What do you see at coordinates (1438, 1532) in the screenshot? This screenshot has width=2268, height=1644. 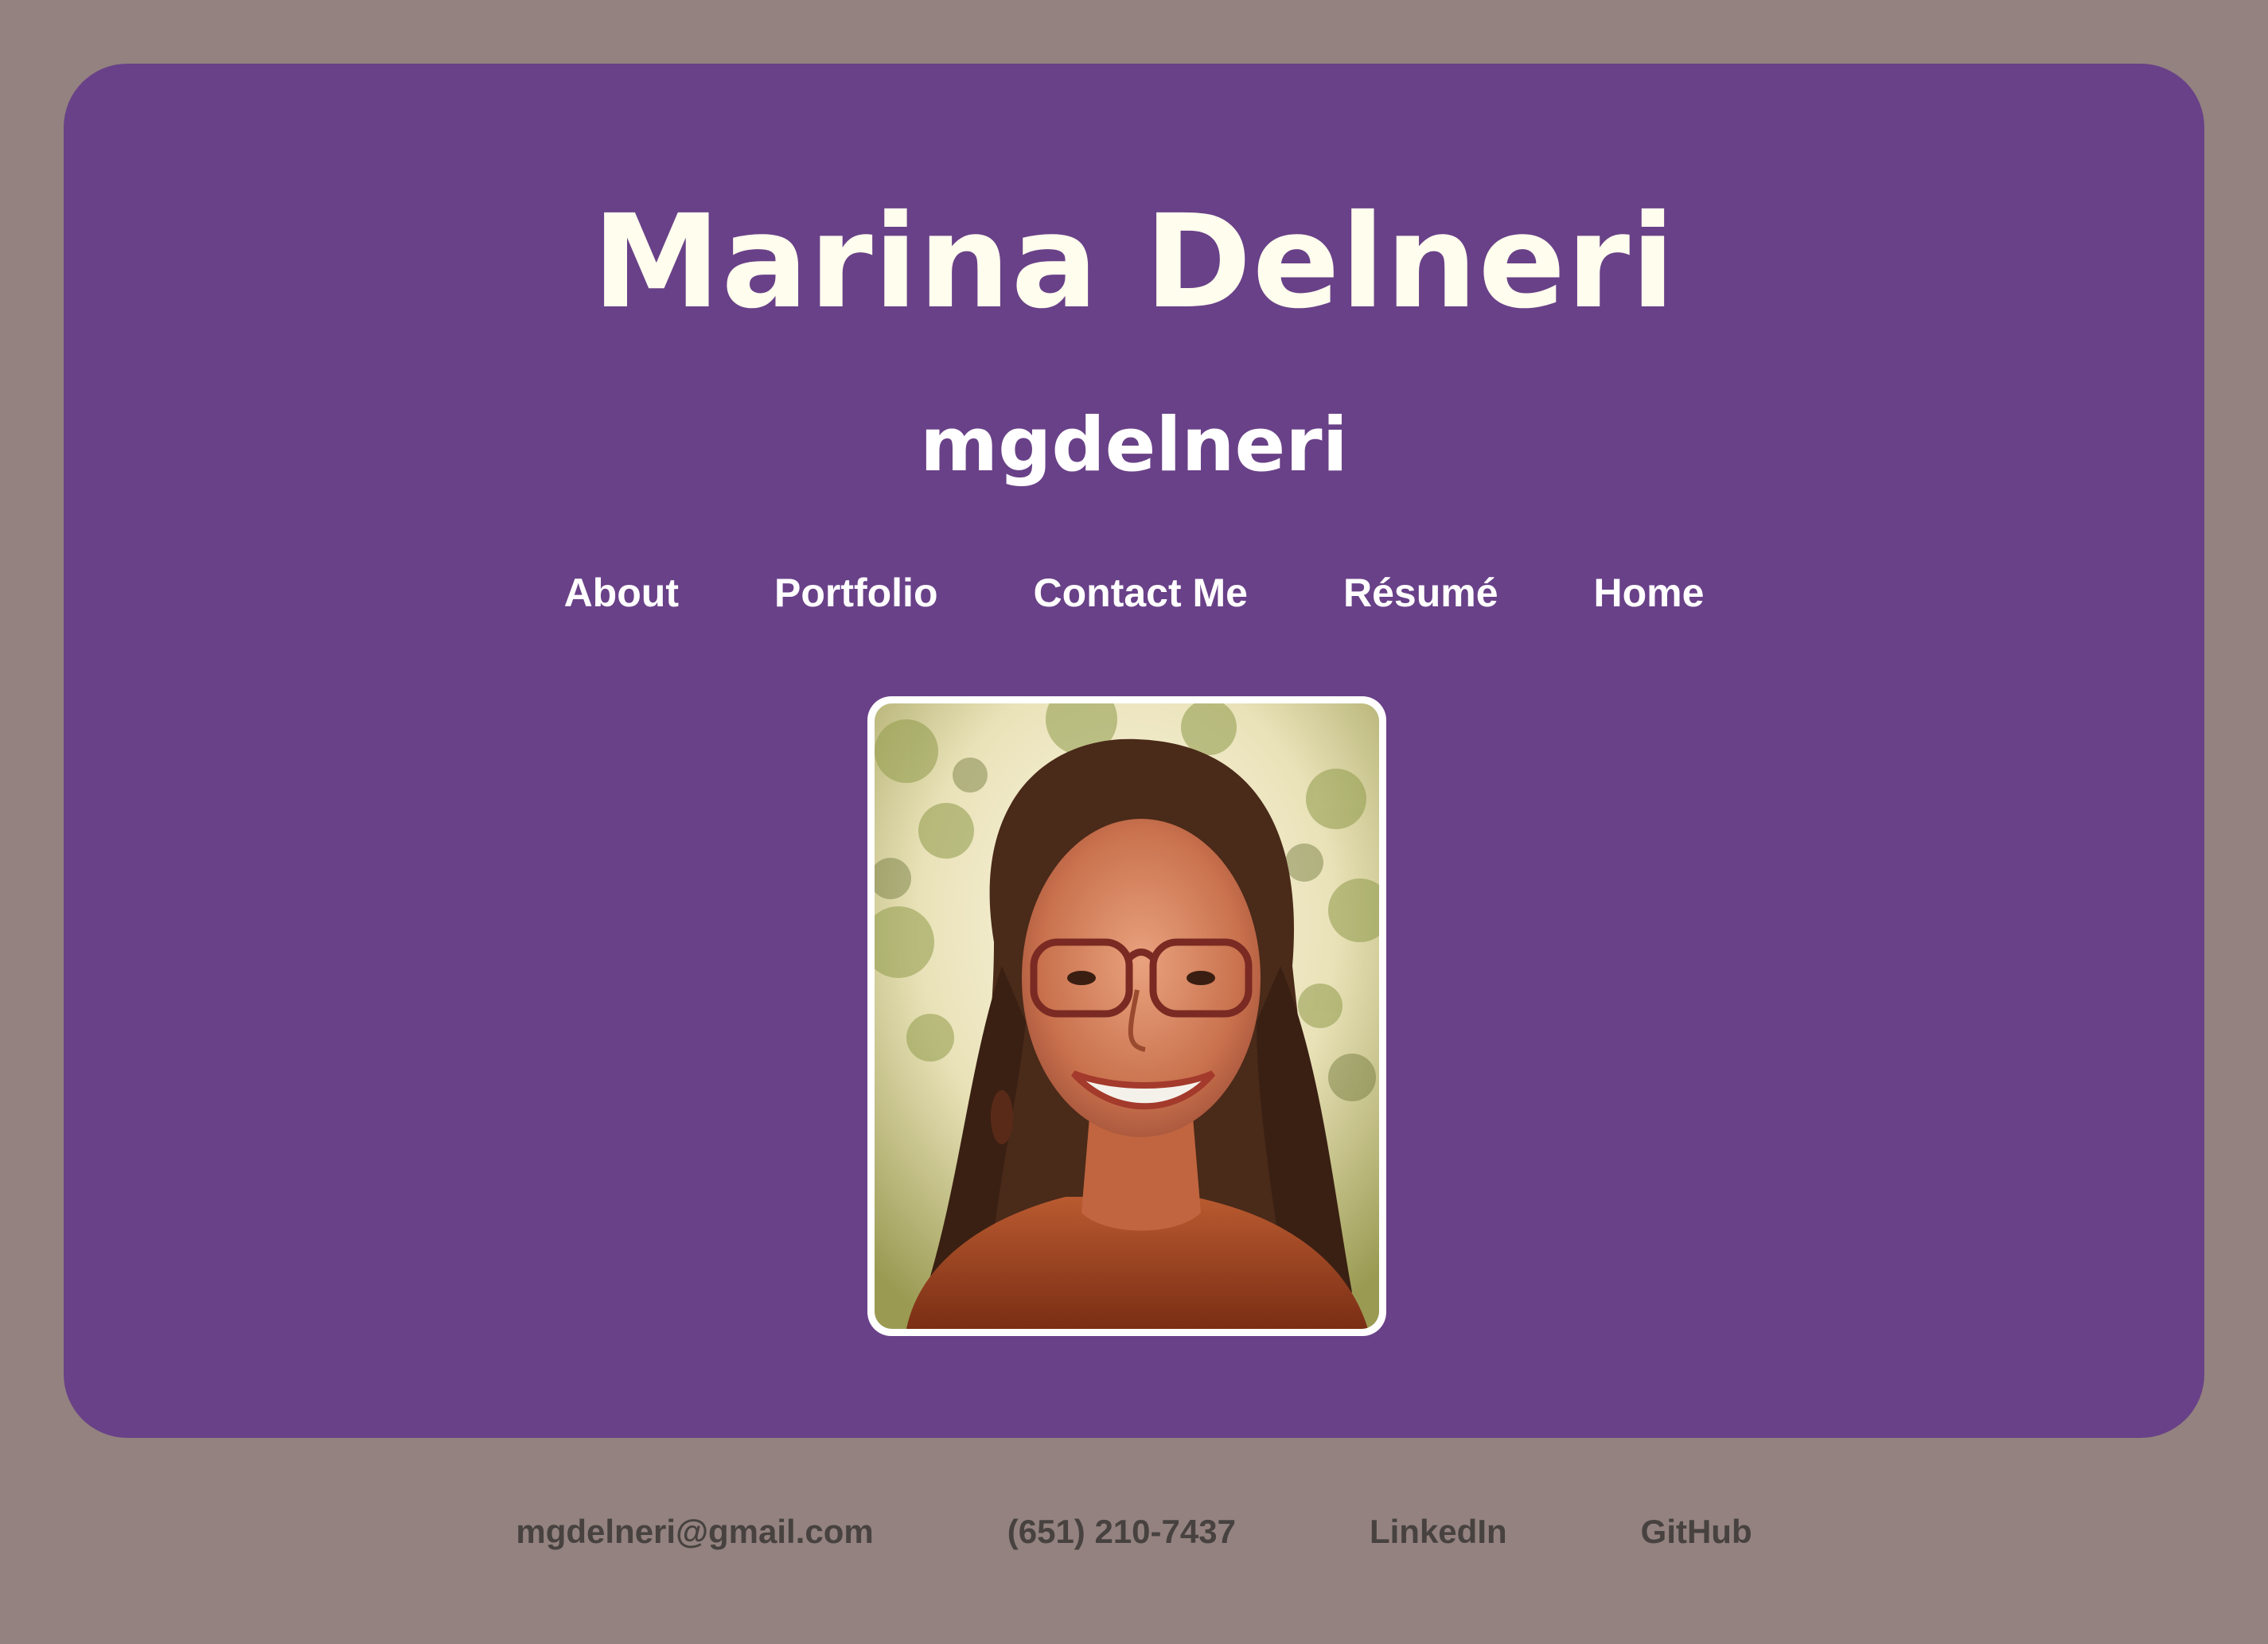 I see `footer-linkedin-link: LinkedIn` at bounding box center [1438, 1532].